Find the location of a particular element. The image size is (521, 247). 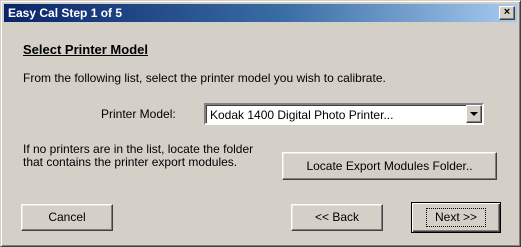

close-button: × is located at coordinates (507, 13).